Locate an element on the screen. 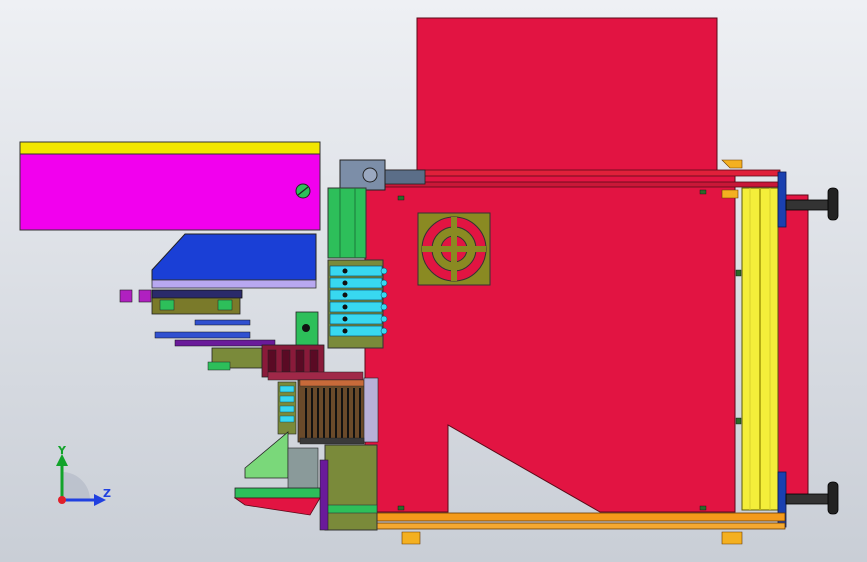 The height and width of the screenshot is (562, 867). comb-cluster is located at coordinates (338, 411).